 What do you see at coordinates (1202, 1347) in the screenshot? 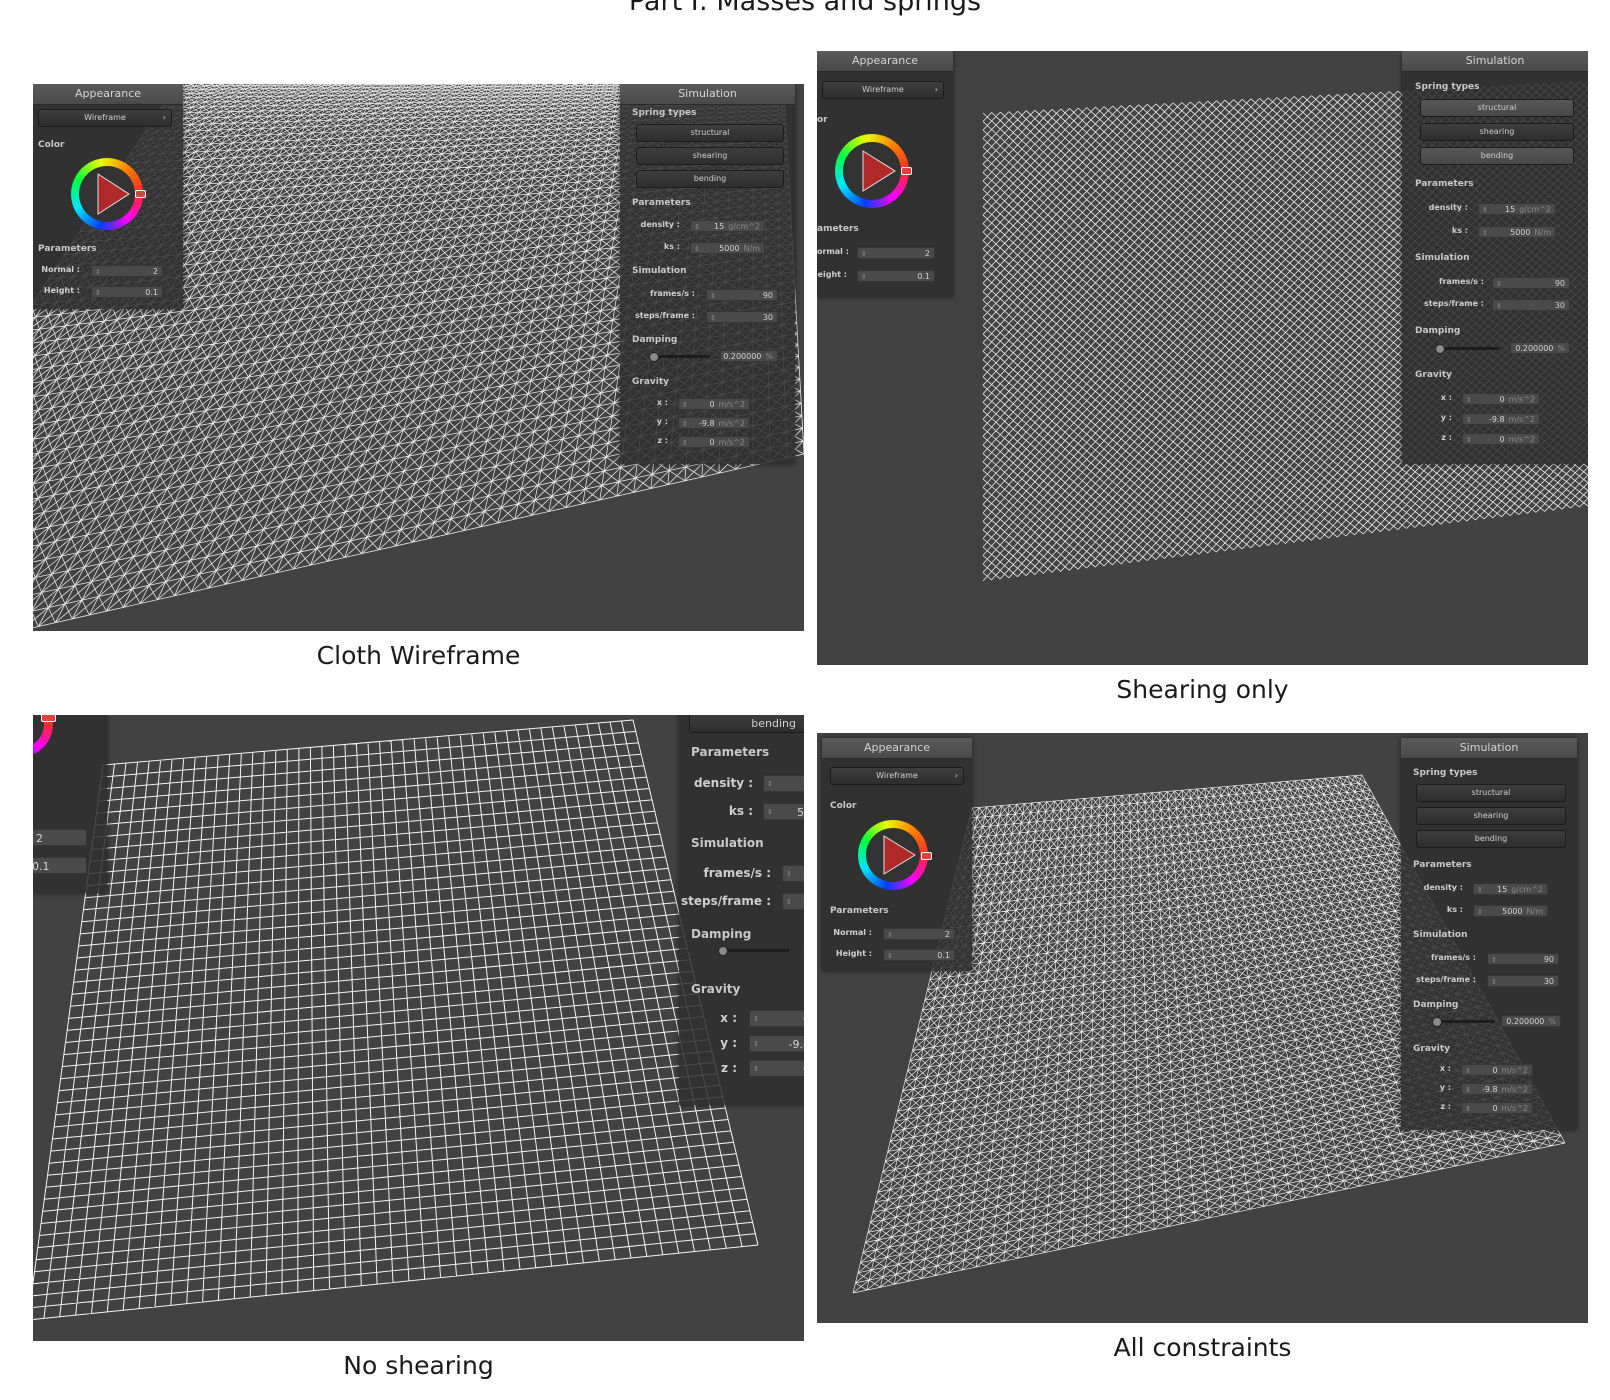
I see `caption-all-constraints: All constraints` at bounding box center [1202, 1347].